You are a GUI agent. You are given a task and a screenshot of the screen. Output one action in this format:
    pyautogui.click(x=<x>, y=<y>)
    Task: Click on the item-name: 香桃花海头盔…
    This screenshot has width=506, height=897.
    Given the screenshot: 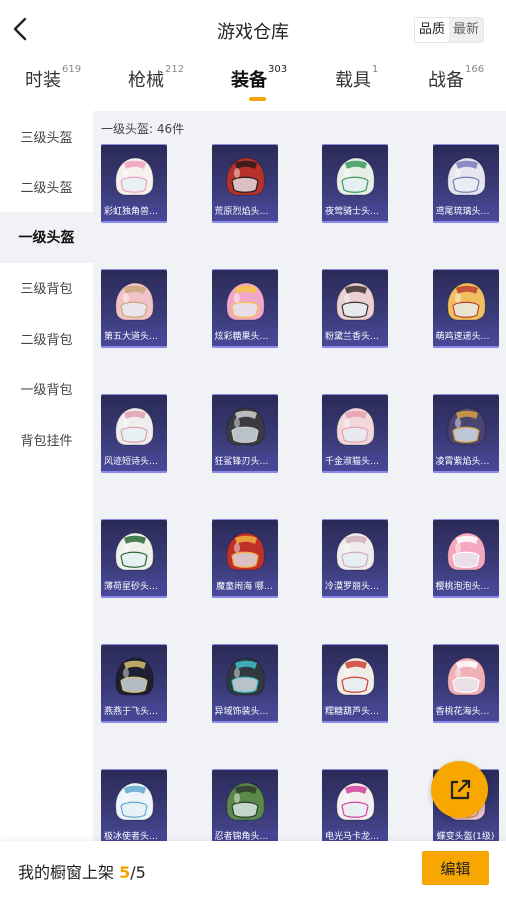 What is the action you would take?
    pyautogui.click(x=465, y=712)
    